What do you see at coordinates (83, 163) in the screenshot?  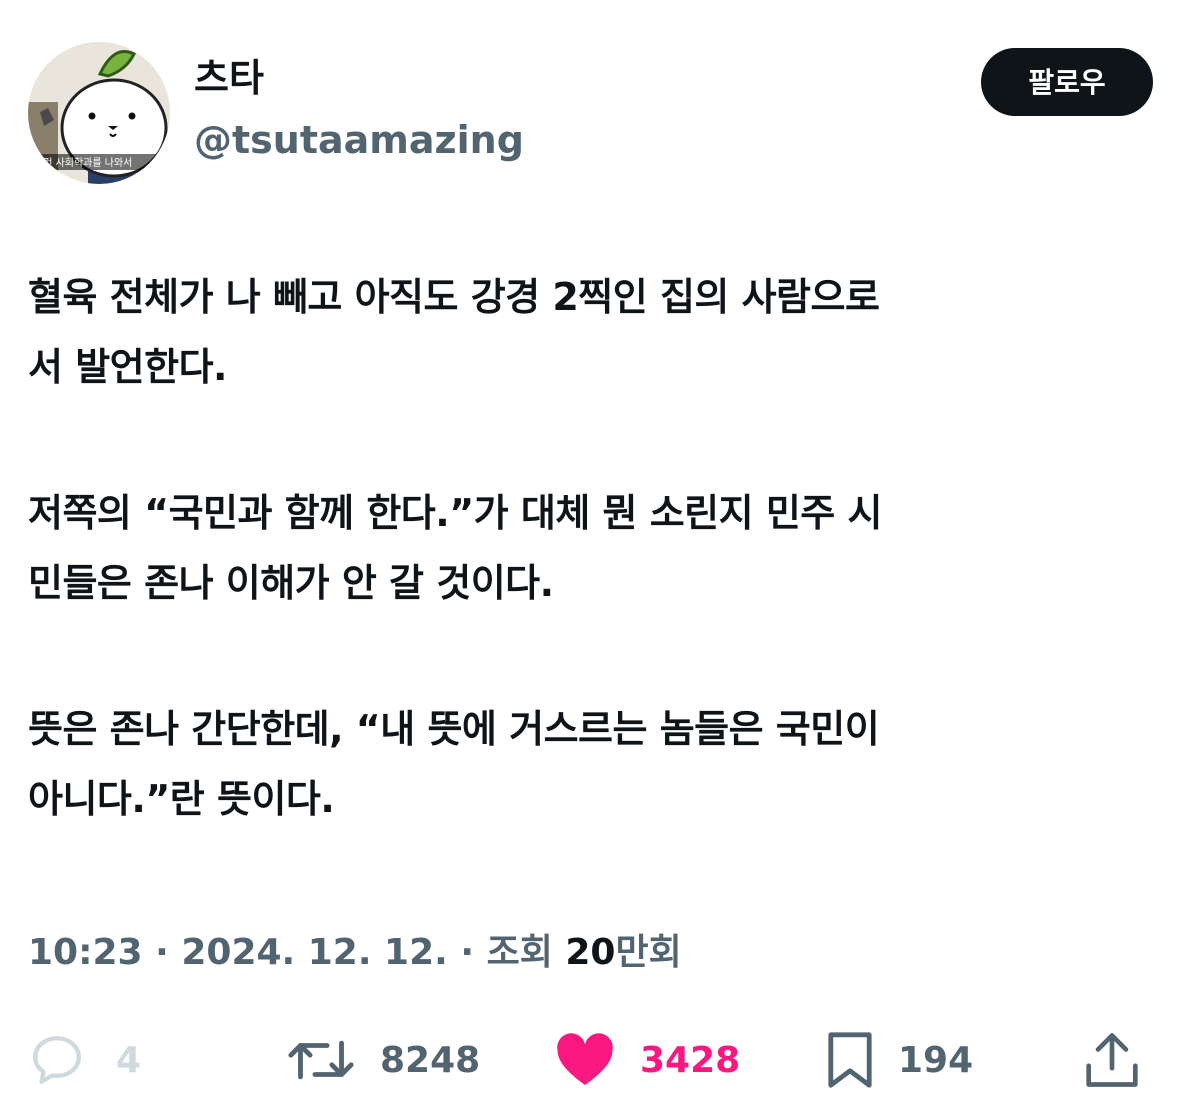 I see `avatar-caption: 요건 사회학과를 나와서` at bounding box center [83, 163].